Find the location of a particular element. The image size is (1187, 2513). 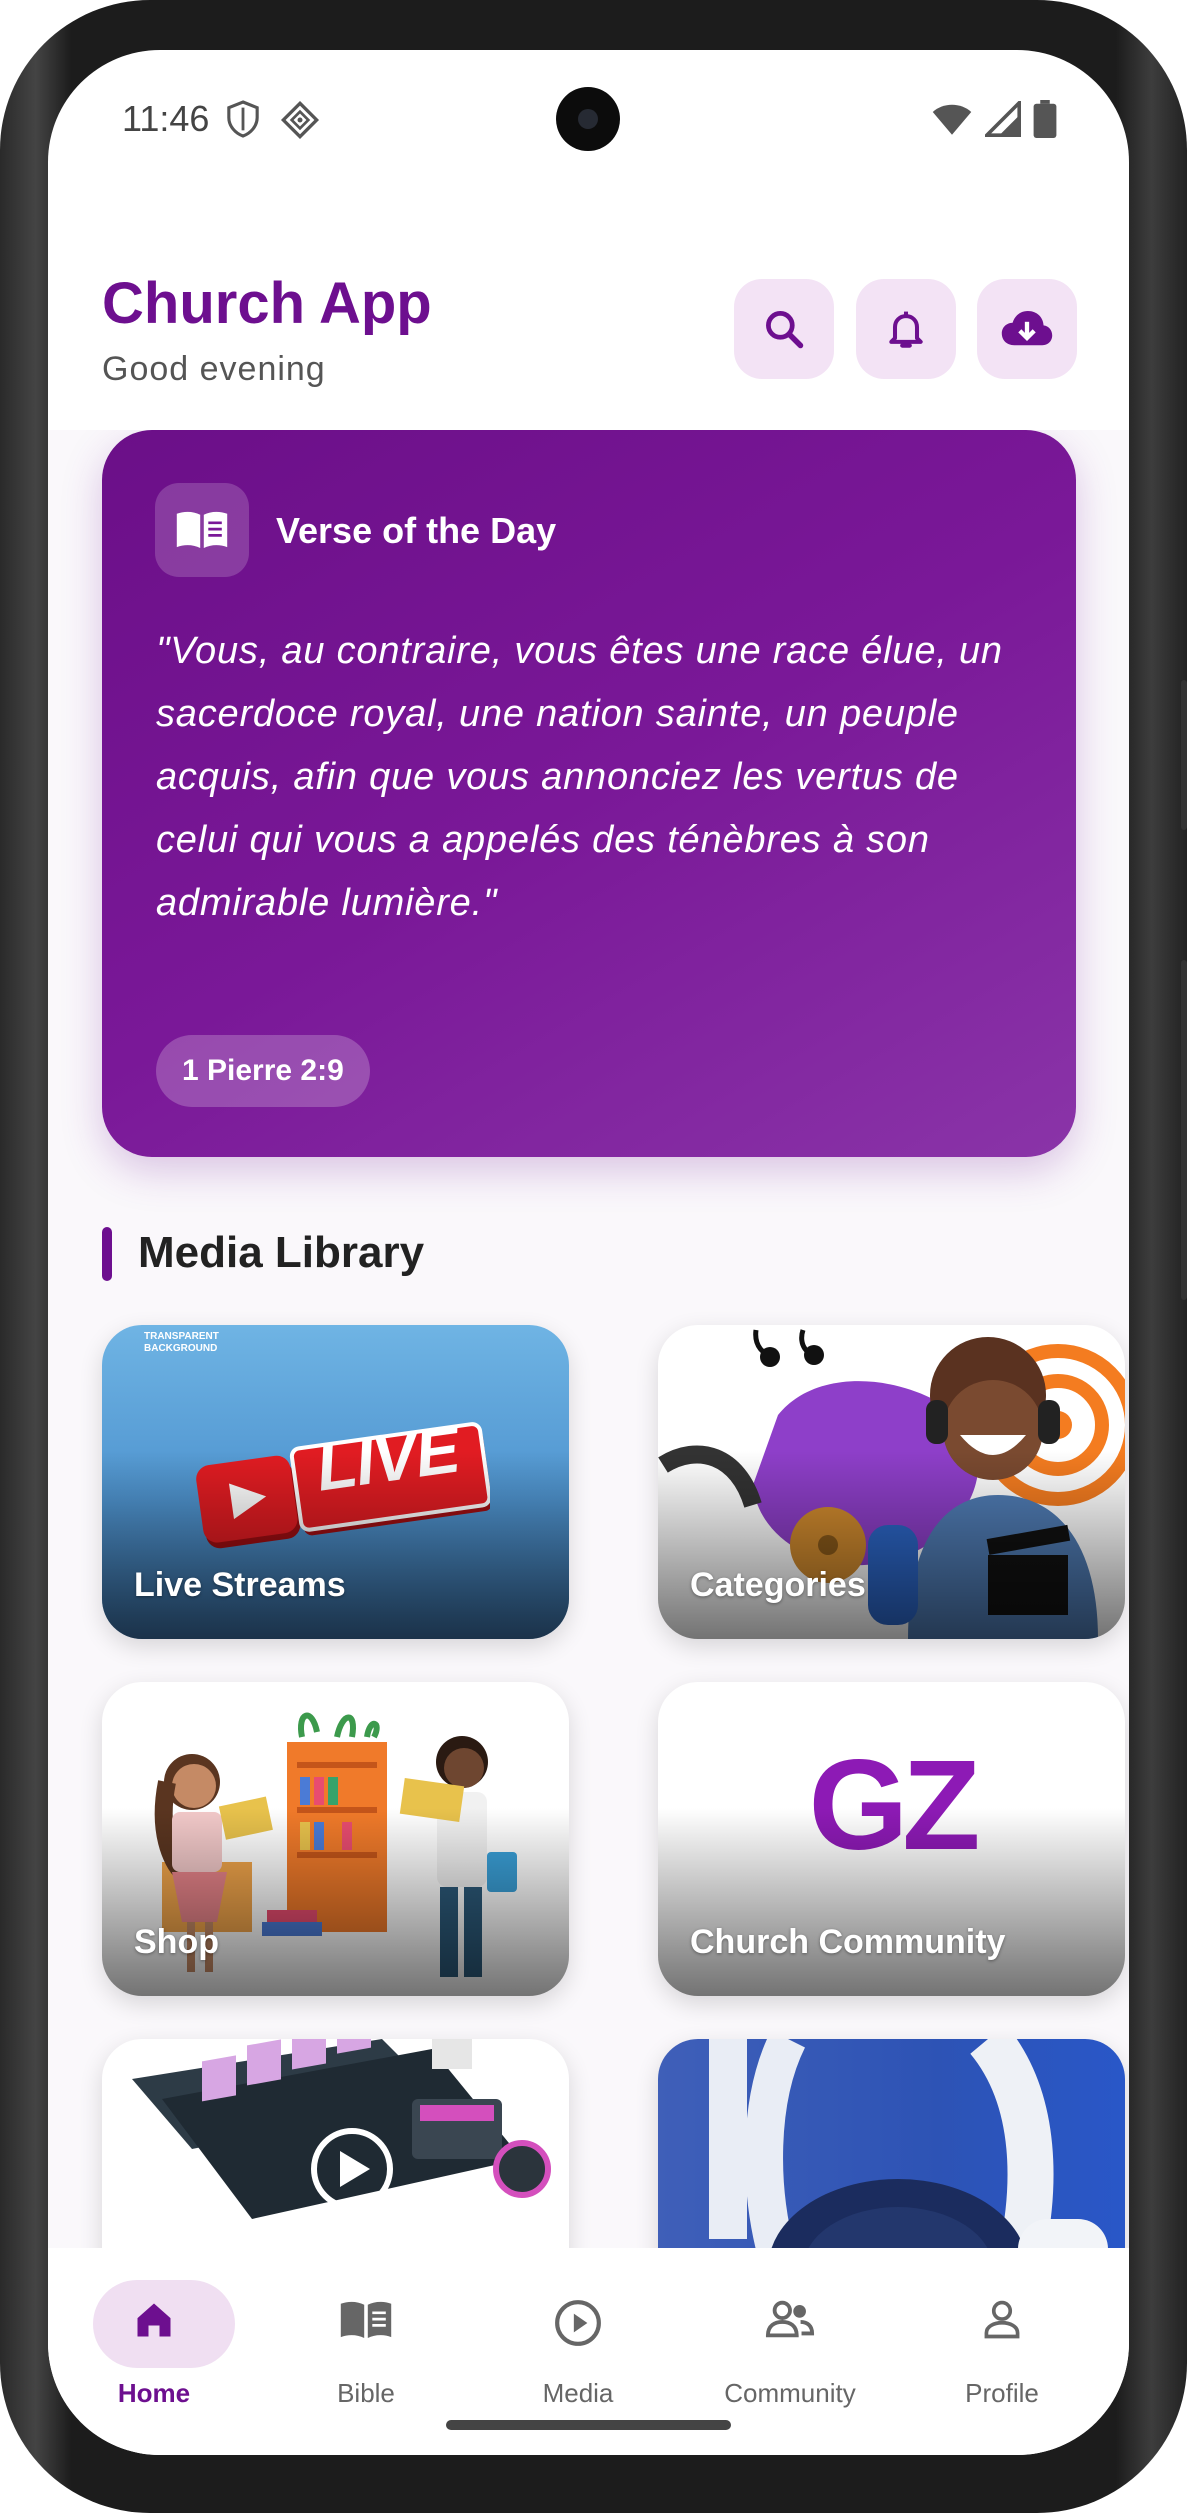

greeting: Good evening is located at coordinates (214, 369).